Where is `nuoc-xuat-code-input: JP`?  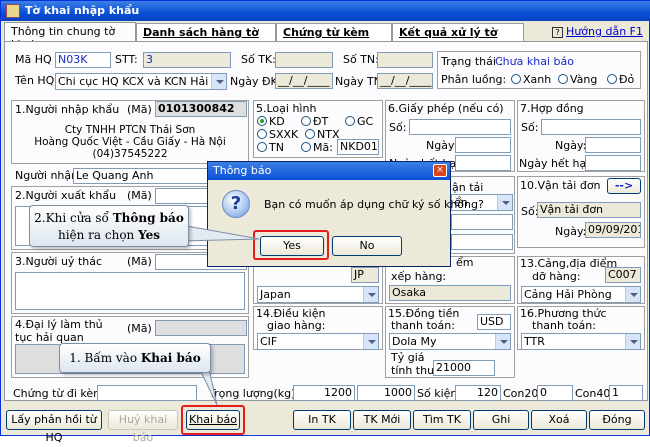 nuoc-xuat-code-input: JP is located at coordinates (365, 275).